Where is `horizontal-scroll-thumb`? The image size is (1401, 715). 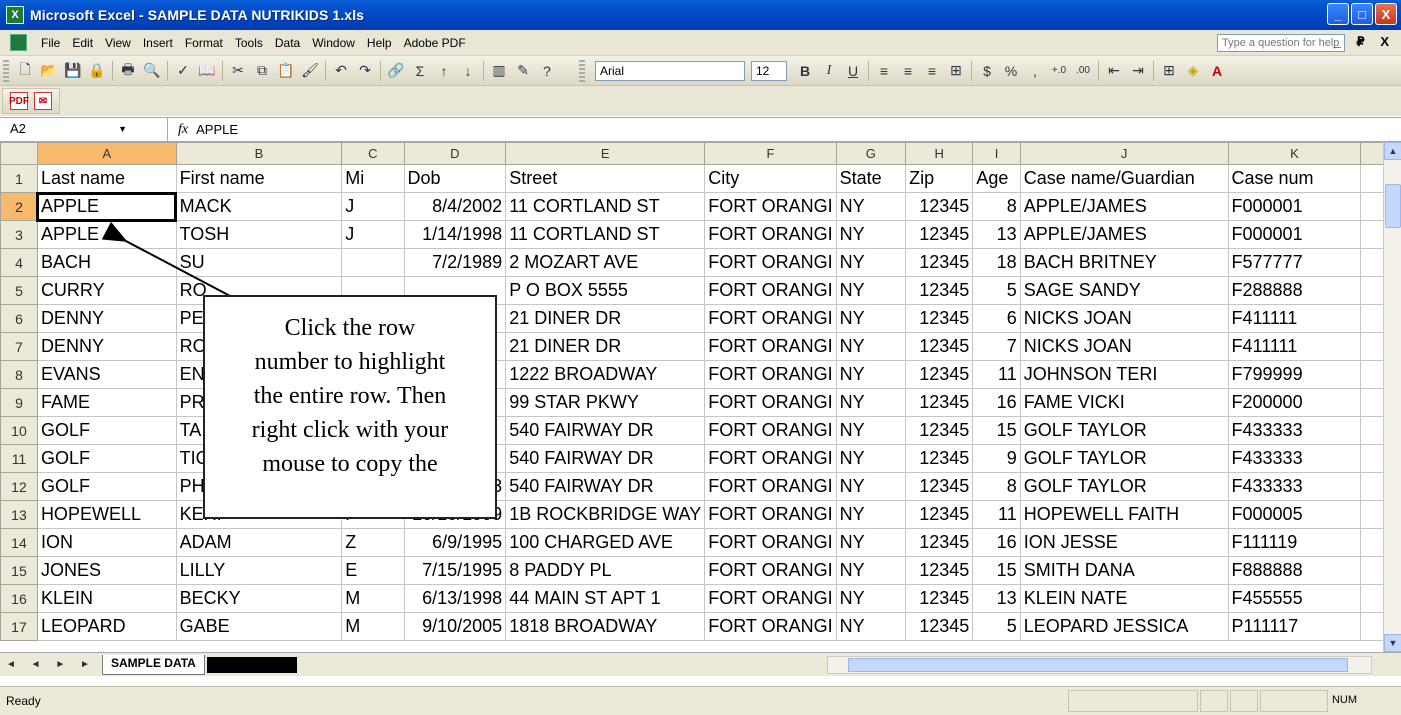
horizontal-scroll-thumb is located at coordinates (1098, 665).